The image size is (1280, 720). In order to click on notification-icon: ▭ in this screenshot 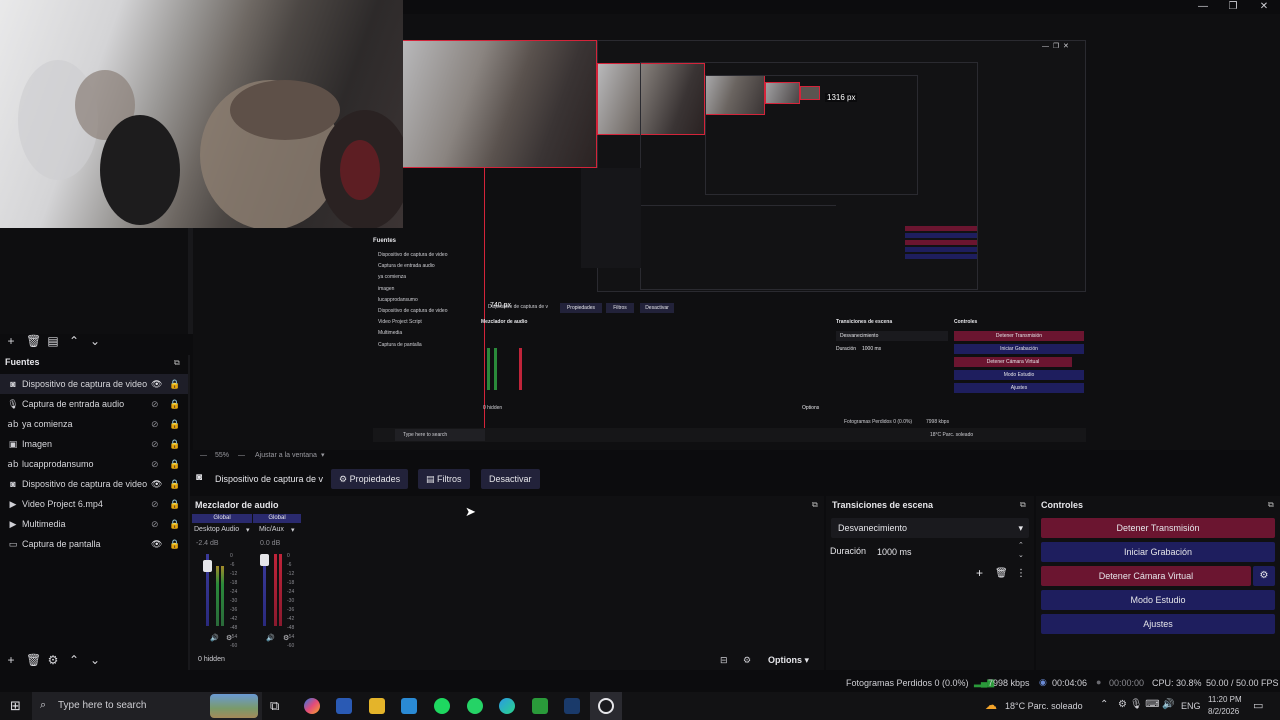, I will do `click(1258, 705)`.